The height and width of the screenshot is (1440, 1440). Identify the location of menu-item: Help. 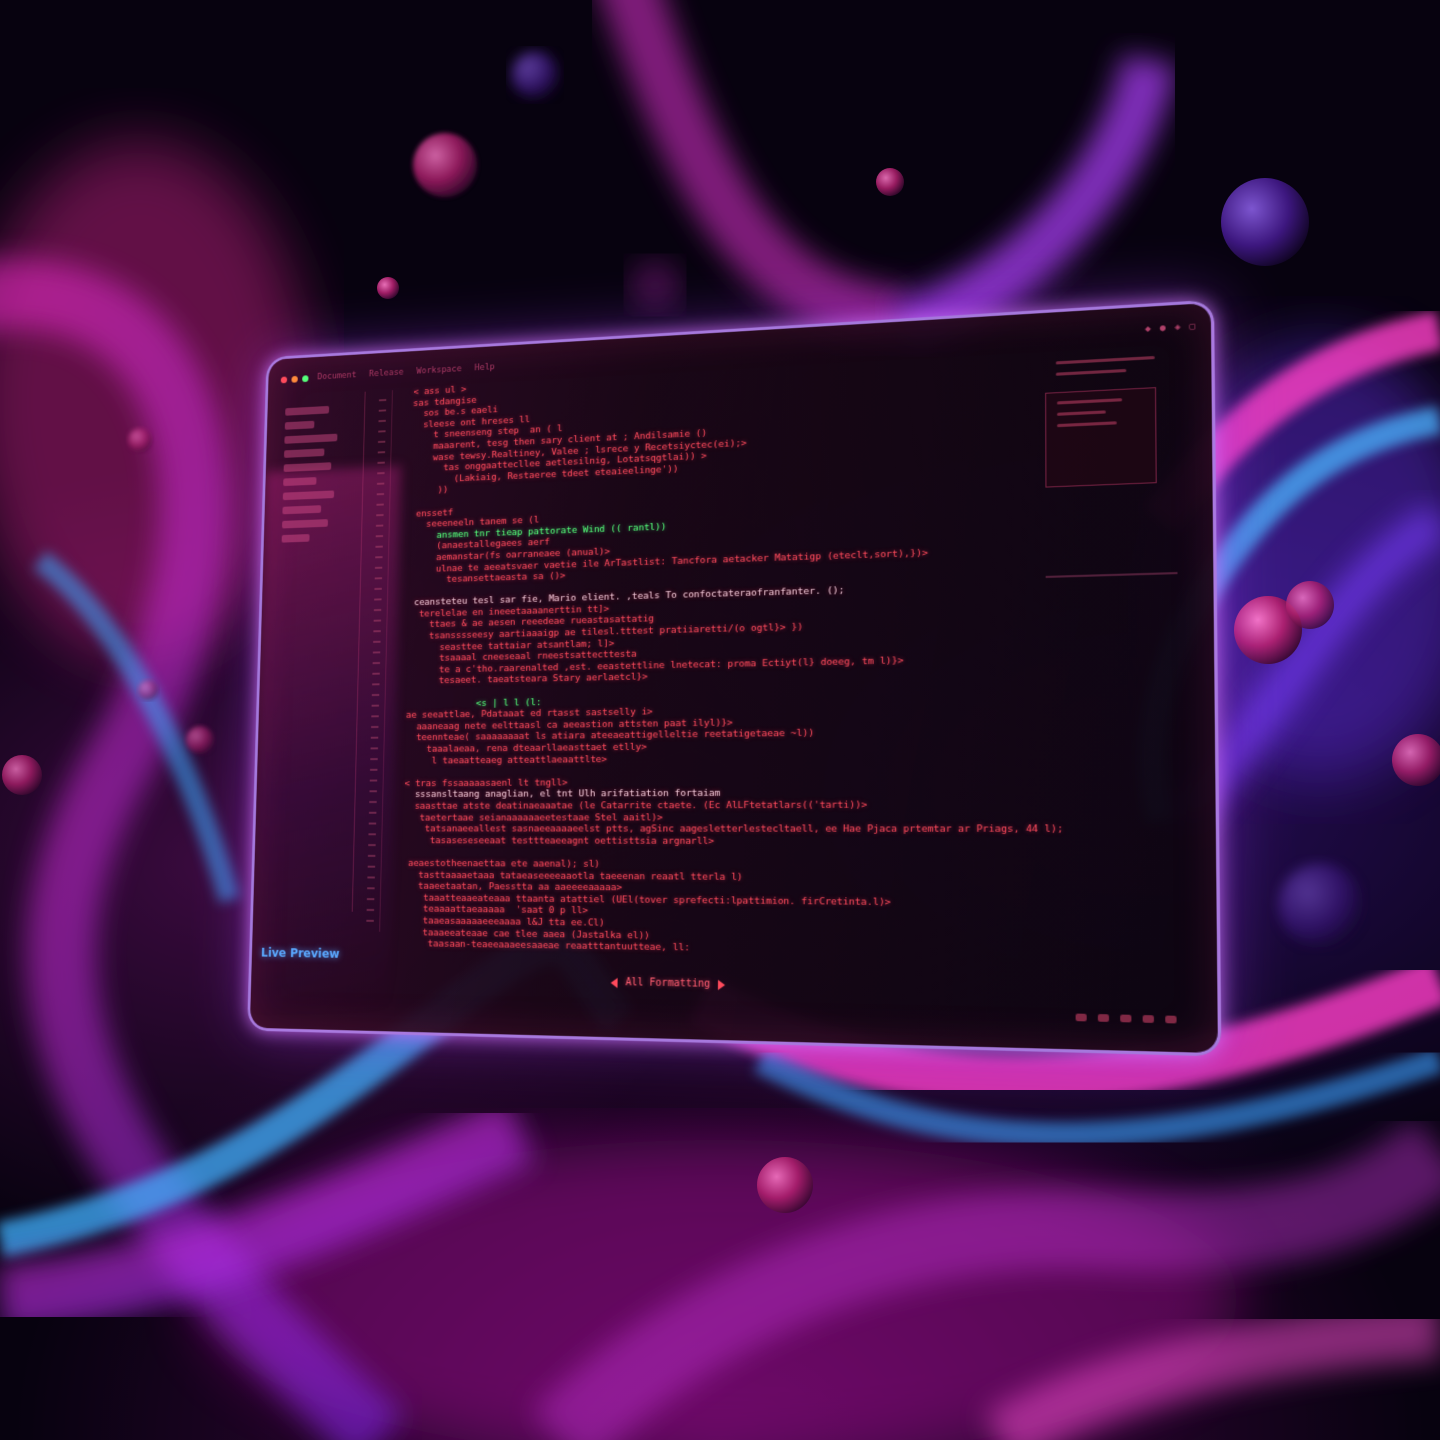
(484, 367).